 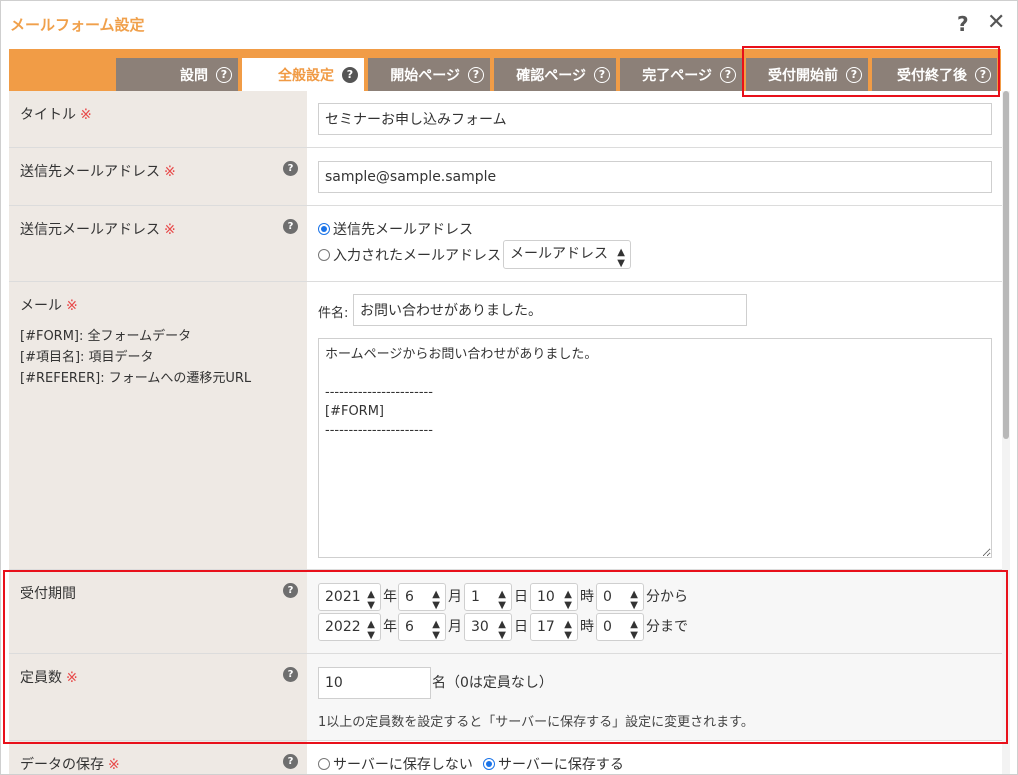 I want to click on tab-label: 確認ページ, so click(x=551, y=75).